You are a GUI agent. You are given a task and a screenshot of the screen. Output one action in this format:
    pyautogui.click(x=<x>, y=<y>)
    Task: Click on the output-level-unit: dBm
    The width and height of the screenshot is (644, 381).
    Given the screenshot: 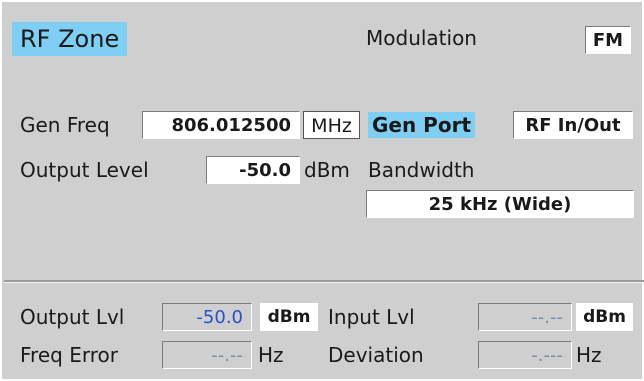 What is the action you would take?
    pyautogui.click(x=327, y=170)
    